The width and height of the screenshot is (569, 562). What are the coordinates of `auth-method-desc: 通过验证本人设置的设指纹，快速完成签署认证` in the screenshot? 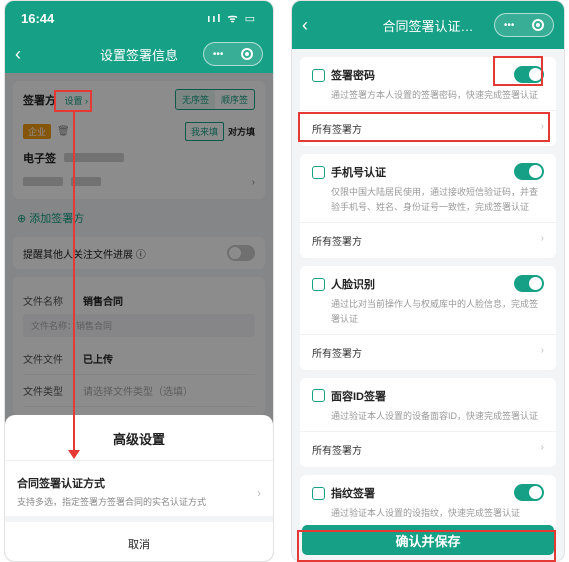 It's located at (426, 513).